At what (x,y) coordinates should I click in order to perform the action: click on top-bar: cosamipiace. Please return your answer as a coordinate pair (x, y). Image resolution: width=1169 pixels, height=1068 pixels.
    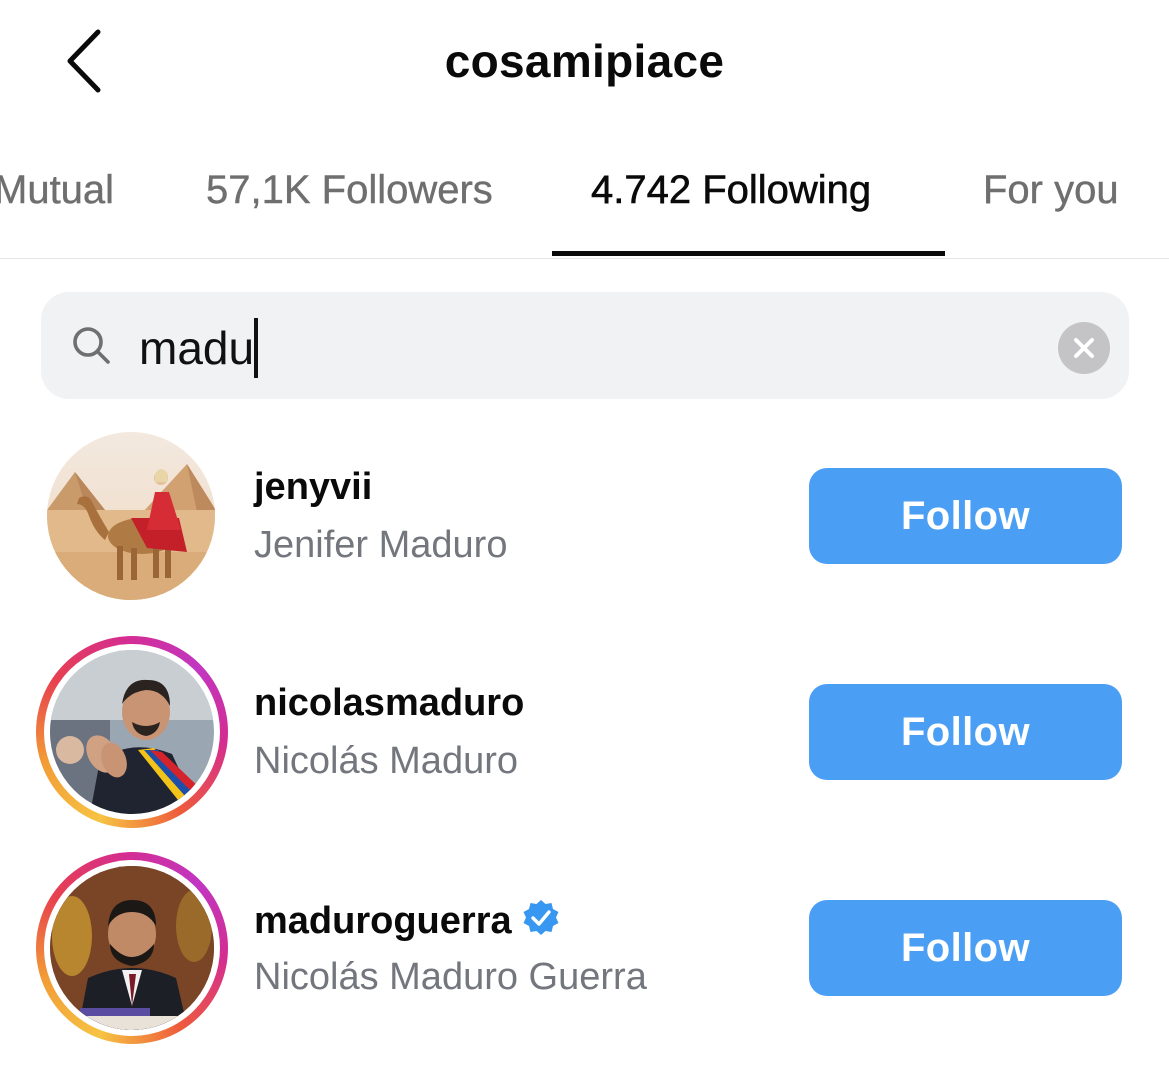
    Looking at the image, I should click on (584, 62).